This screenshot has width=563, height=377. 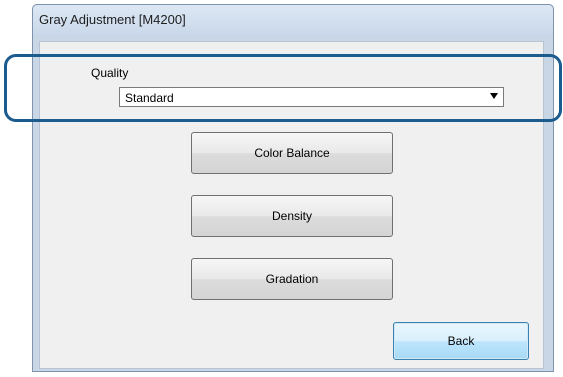 What do you see at coordinates (112, 19) in the screenshot?
I see `window-title: Gray Adjustment [M4200]` at bounding box center [112, 19].